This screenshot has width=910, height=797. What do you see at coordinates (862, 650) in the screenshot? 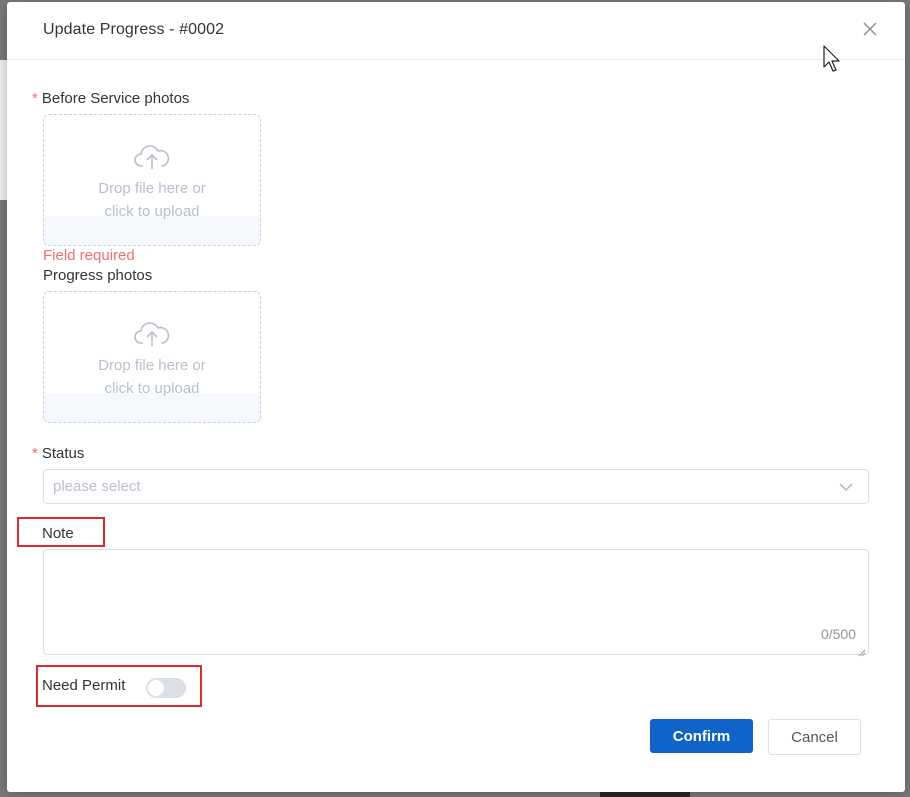
I see `resize-grip-icon` at bounding box center [862, 650].